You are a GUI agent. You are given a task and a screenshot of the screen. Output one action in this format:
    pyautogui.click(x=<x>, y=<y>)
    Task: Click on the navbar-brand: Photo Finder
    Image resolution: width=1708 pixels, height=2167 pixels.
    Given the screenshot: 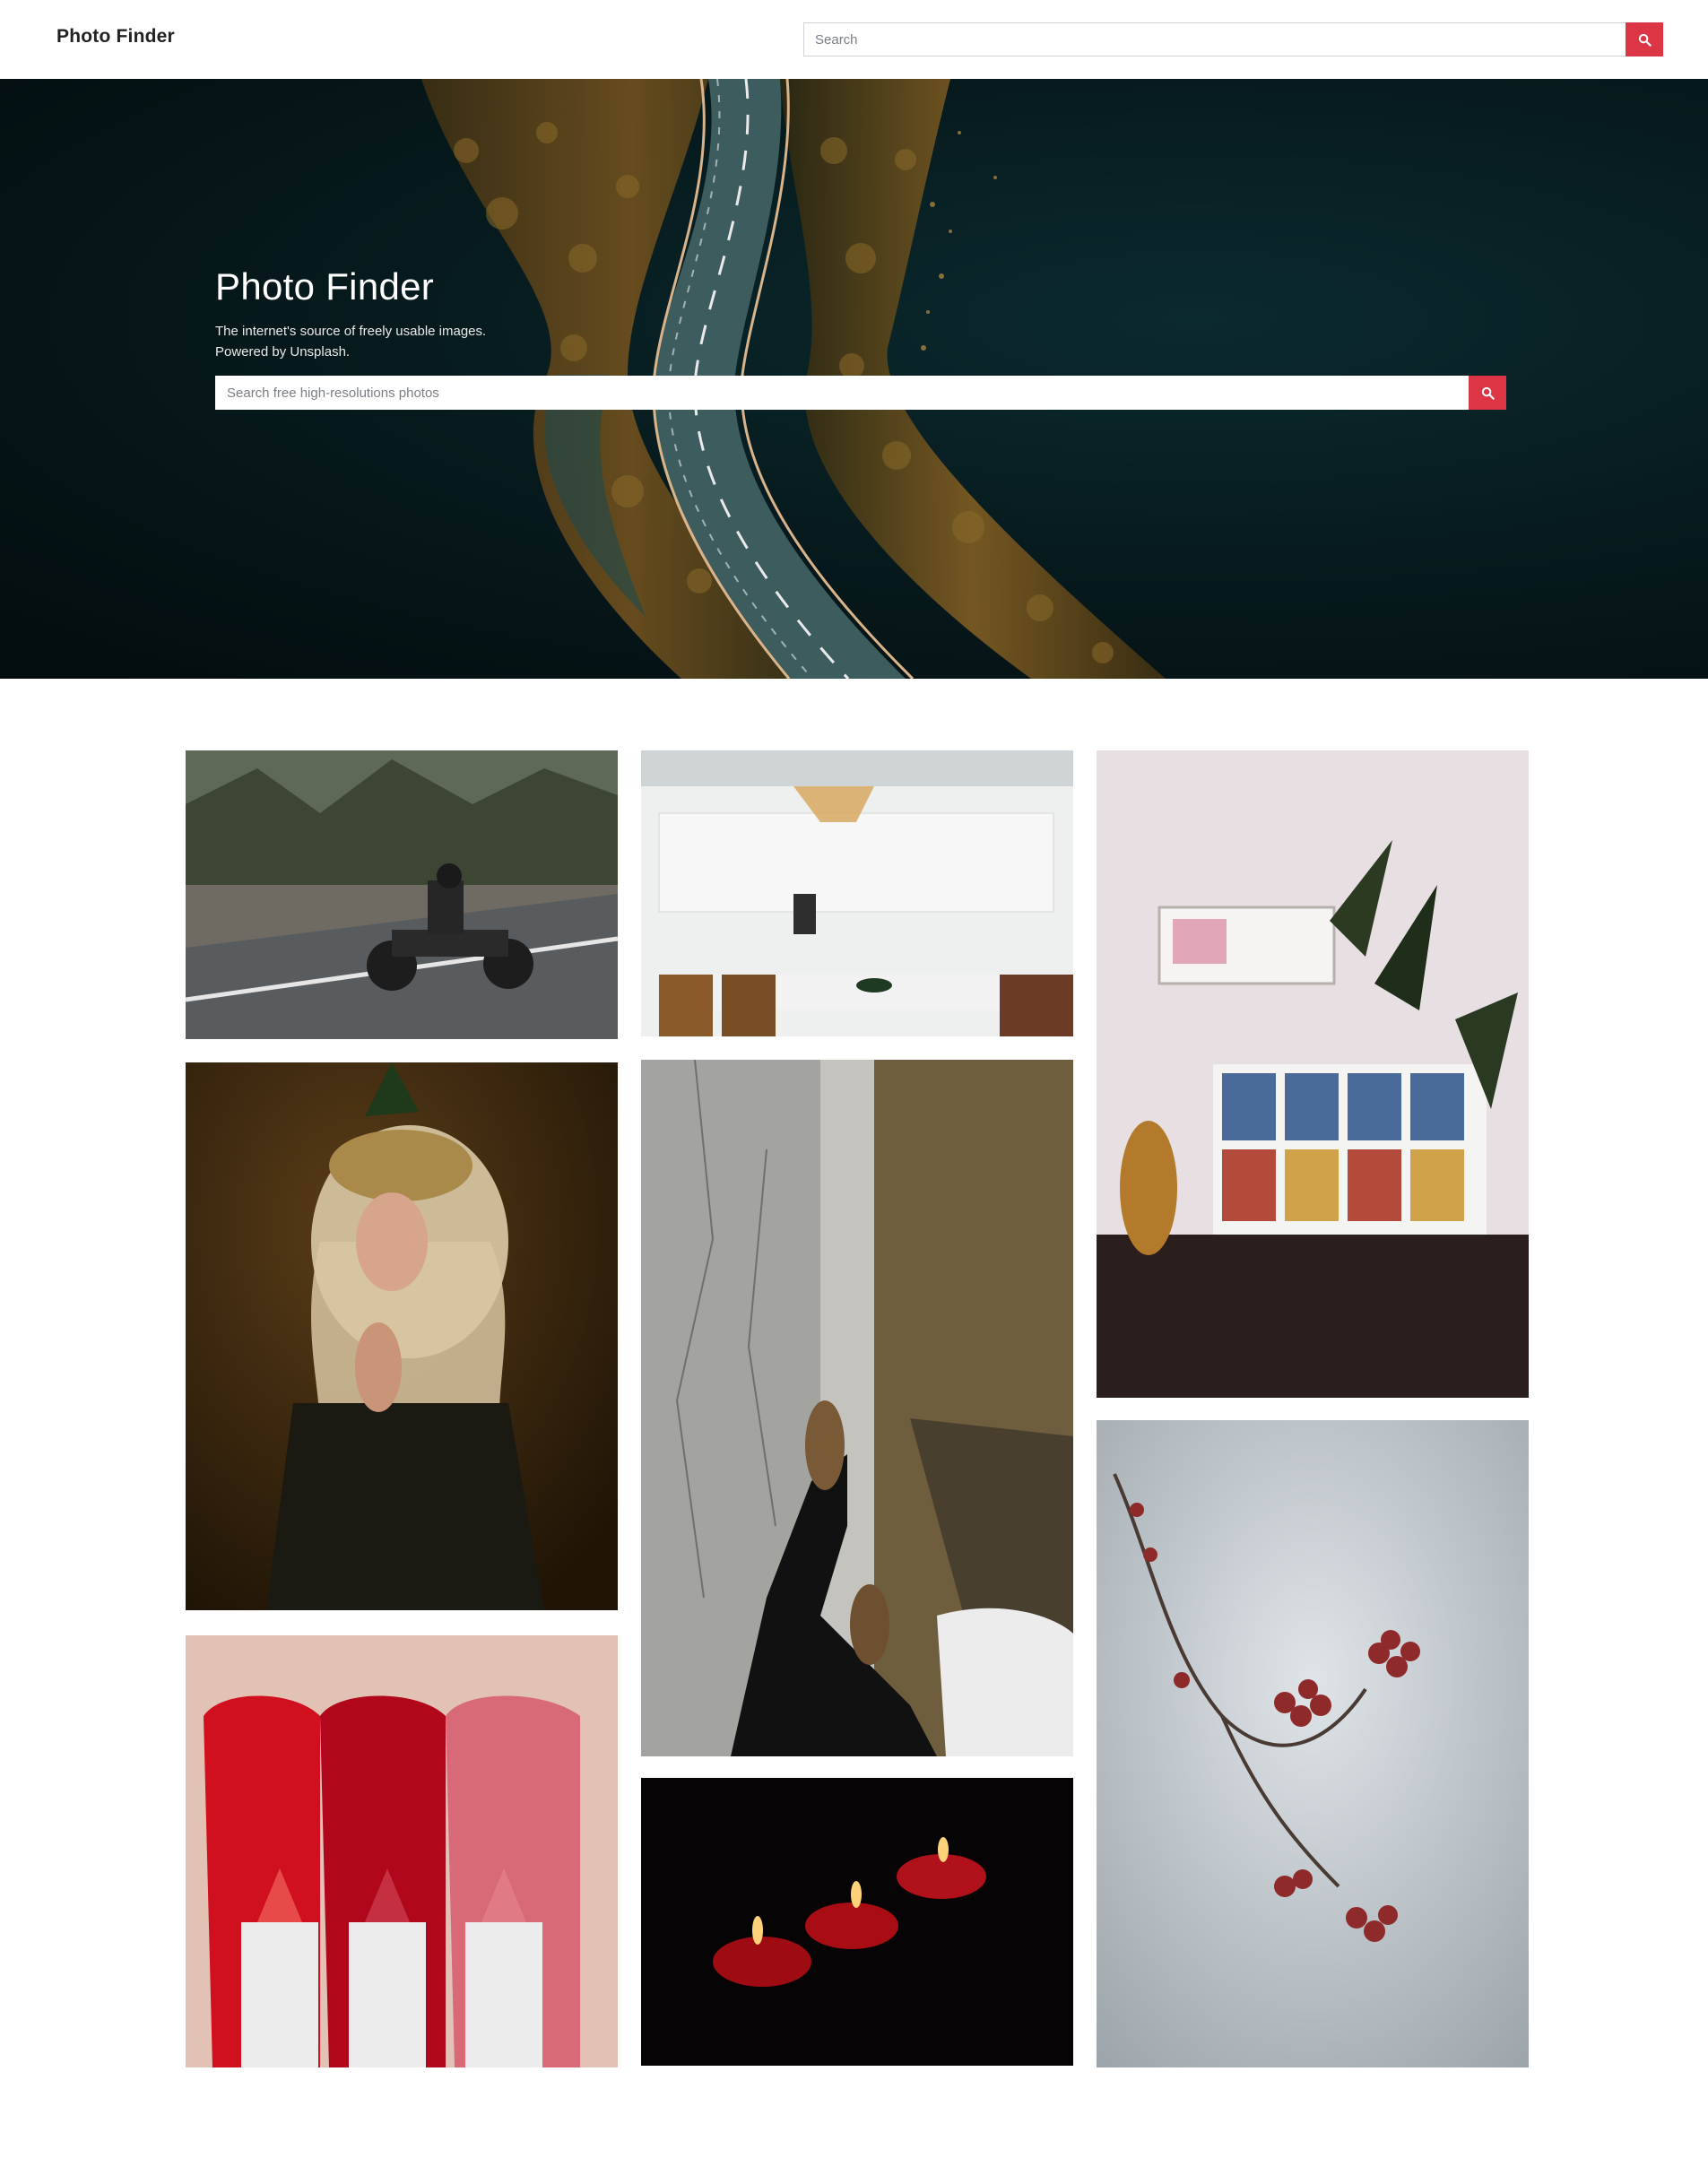 What is the action you would take?
    pyautogui.click(x=116, y=37)
    